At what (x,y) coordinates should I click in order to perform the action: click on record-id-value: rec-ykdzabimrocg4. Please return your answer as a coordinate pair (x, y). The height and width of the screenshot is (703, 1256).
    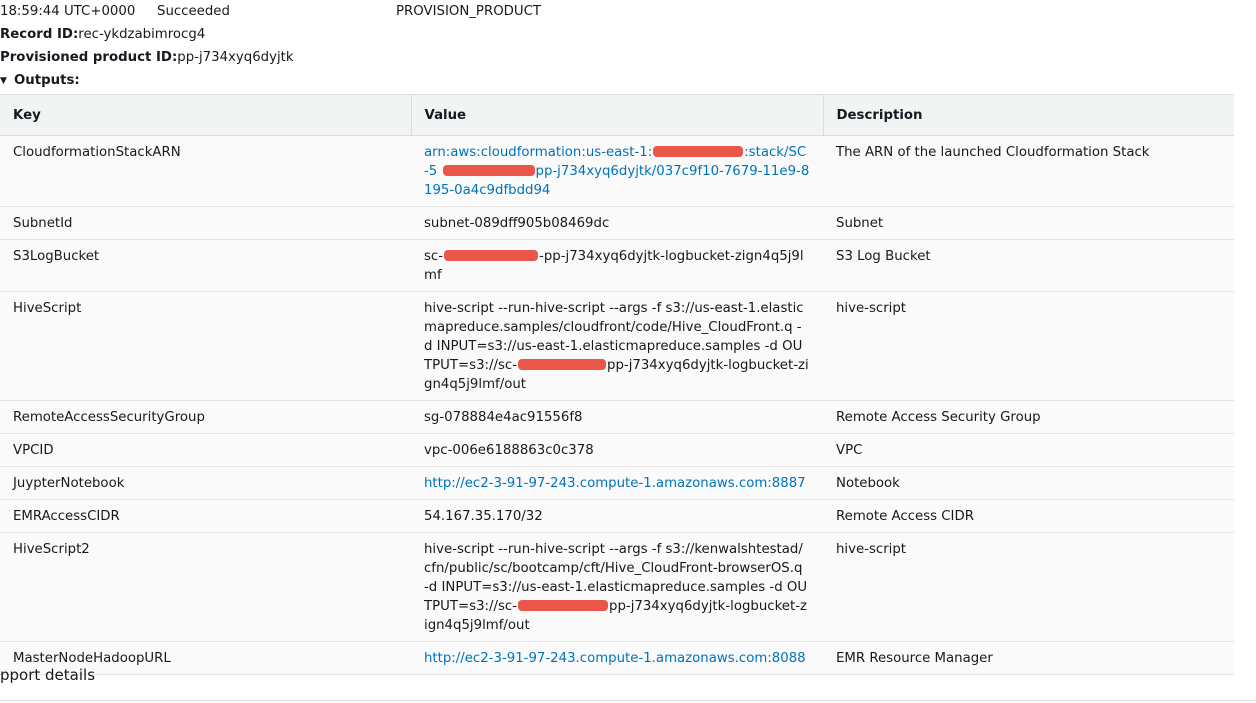
    Looking at the image, I should click on (142, 34).